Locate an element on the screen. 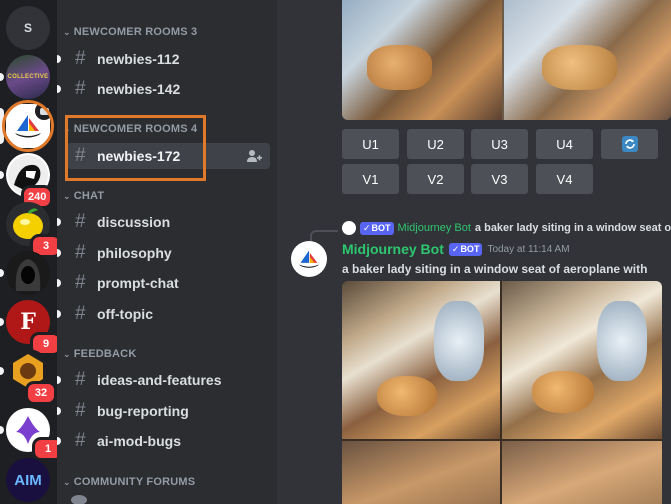 This screenshot has width=671, height=504. message-header: Midjourney Bot ✓ BOT Today at 11:14 AM is located at coordinates (456, 249).